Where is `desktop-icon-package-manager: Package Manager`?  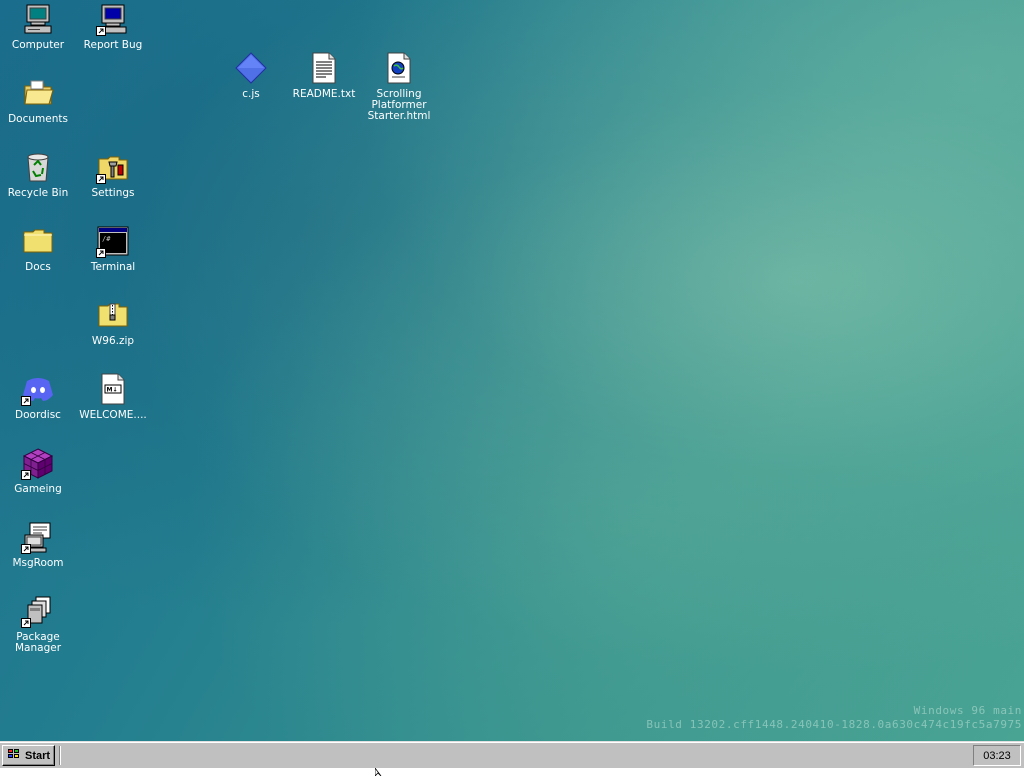 desktop-icon-package-manager: Package Manager is located at coordinates (38, 624).